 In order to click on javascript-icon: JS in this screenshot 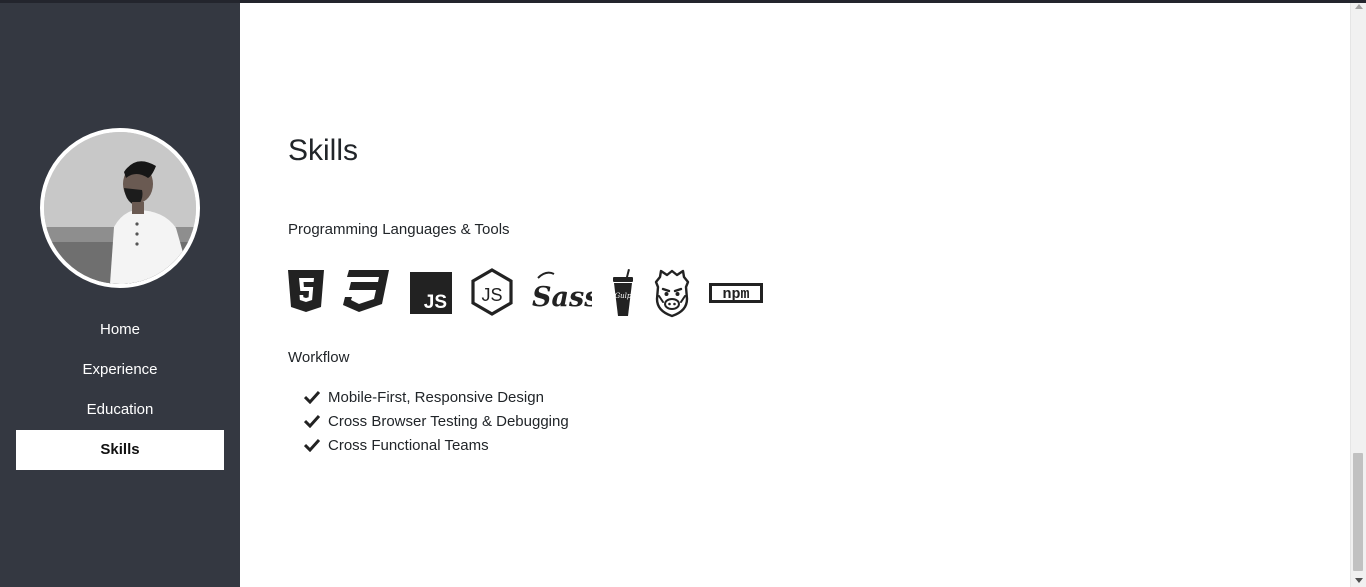, I will do `click(431, 293)`.